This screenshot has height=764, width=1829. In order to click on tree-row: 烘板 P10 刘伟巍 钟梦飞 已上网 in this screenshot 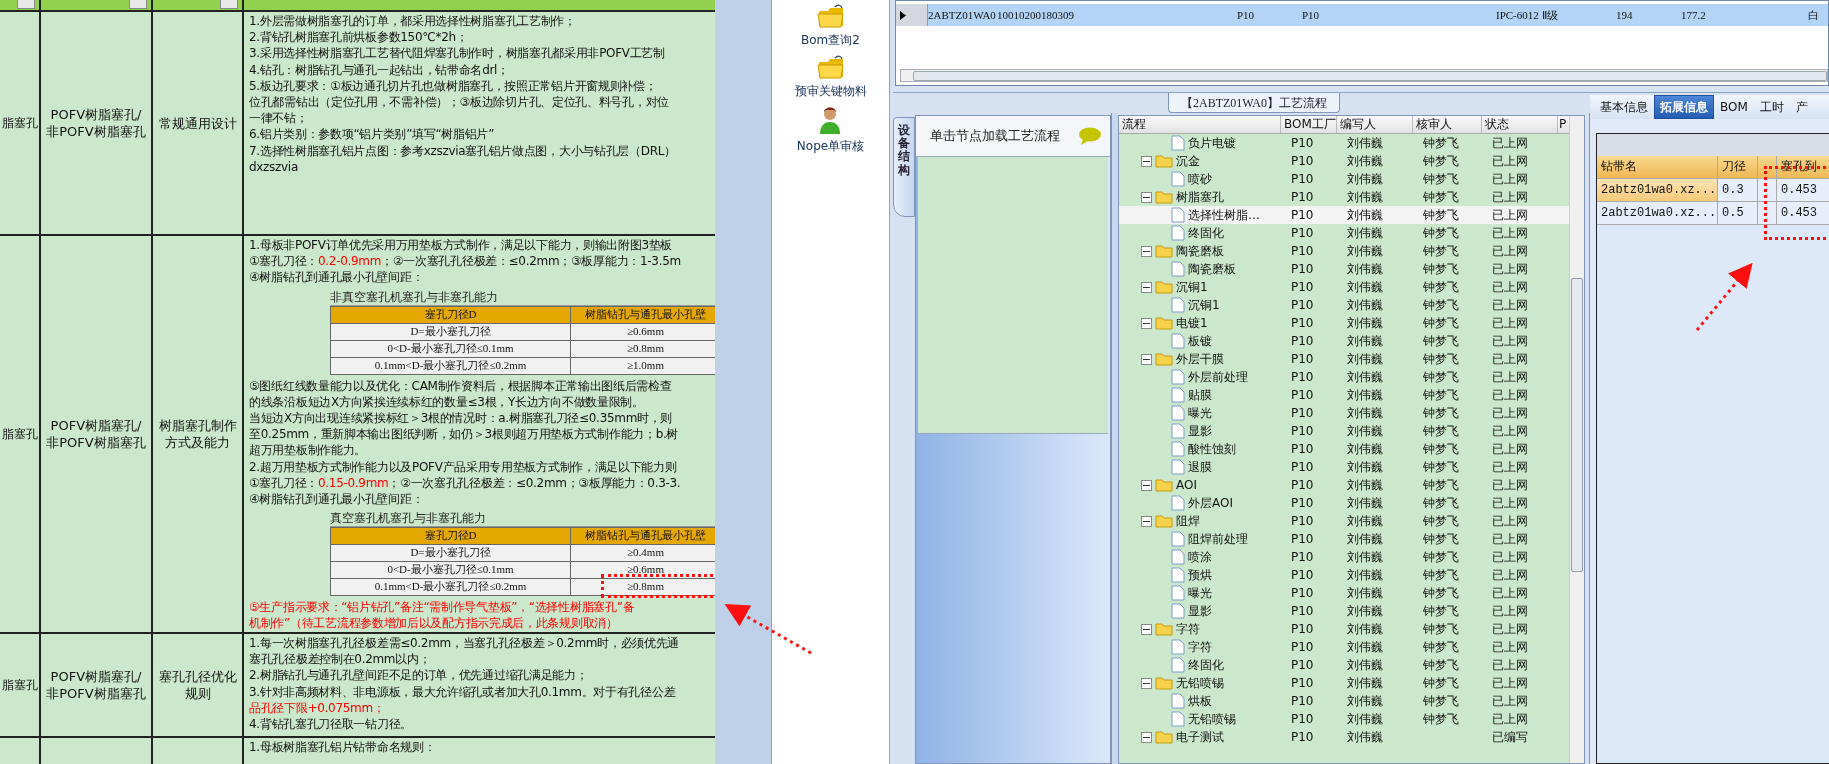, I will do `click(1344, 701)`.